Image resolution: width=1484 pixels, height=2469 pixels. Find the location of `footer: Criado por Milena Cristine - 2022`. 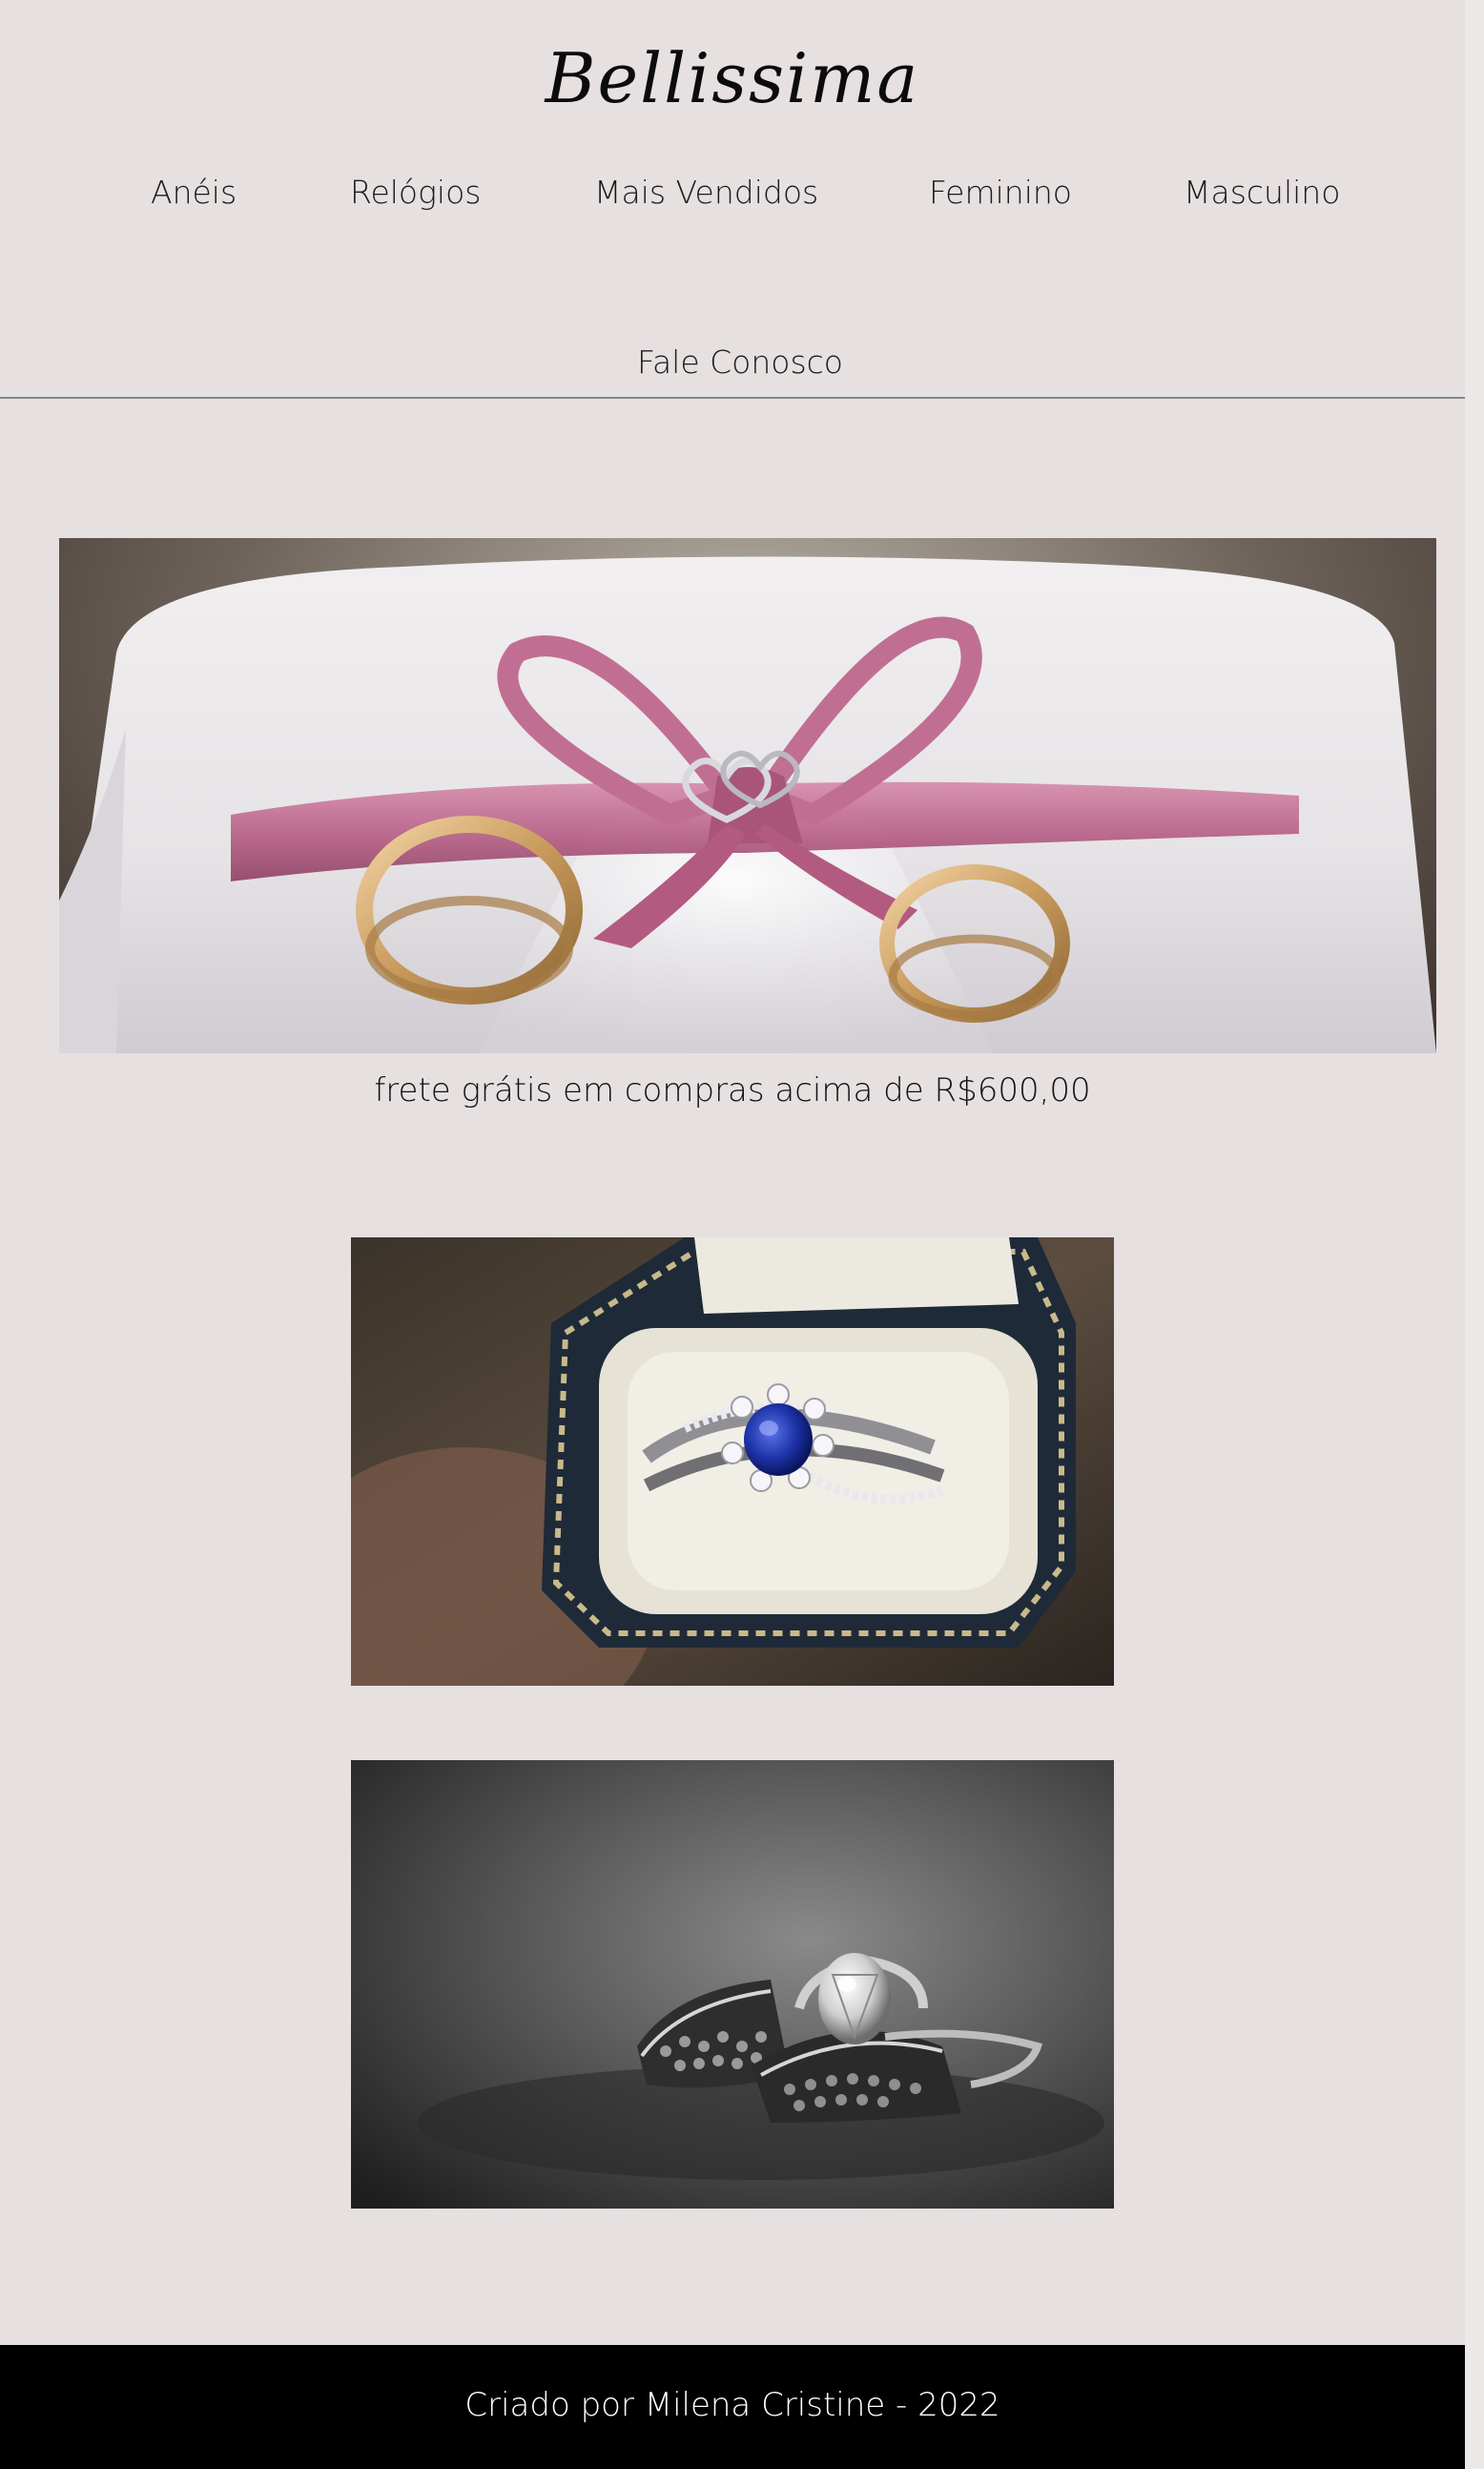

footer: Criado por Milena Cristine - 2022 is located at coordinates (732, 2407).